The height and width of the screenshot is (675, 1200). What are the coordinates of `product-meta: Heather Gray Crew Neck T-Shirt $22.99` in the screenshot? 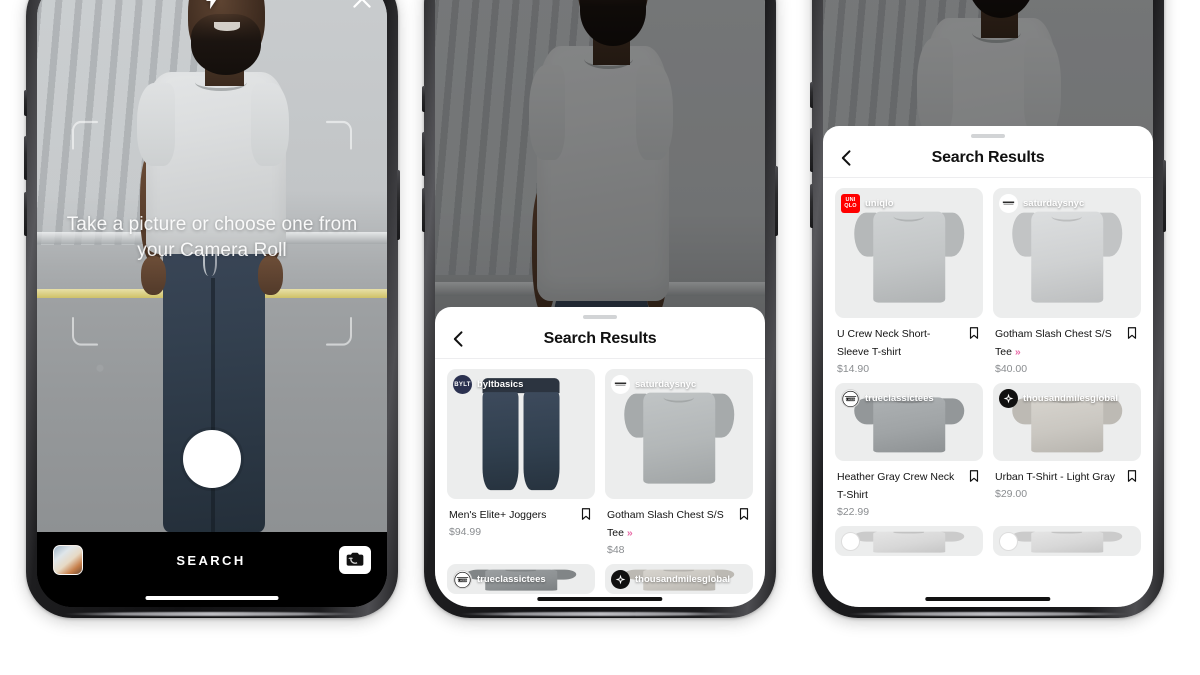 It's located at (909, 489).